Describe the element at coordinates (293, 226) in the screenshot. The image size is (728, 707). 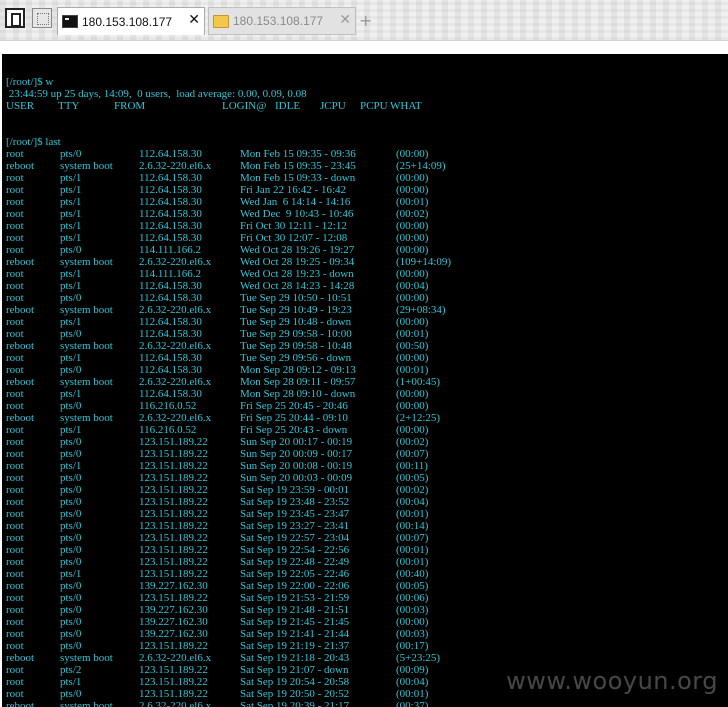
I see `last-time: Fri Oct 30 12:11 - 12:12` at that location.